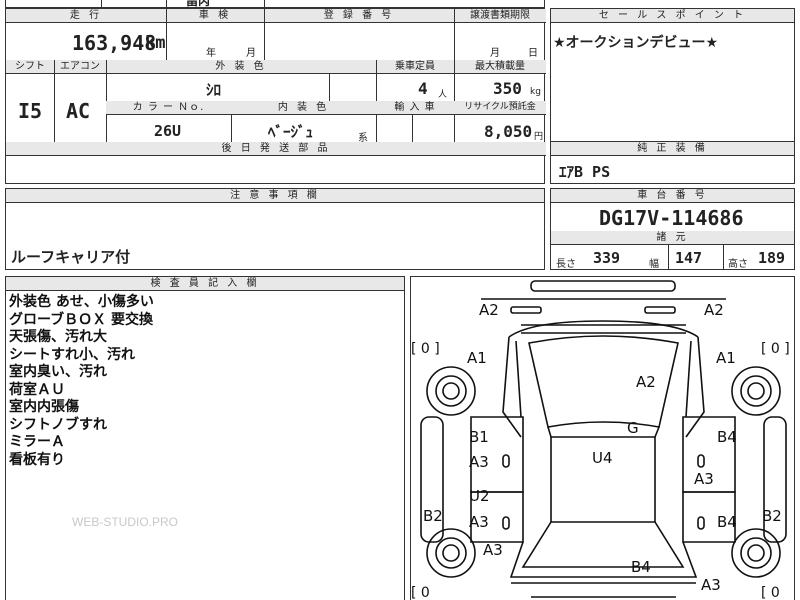  Describe the element at coordinates (423, 88) in the screenshot. I see `capacity-value: 4` at that location.